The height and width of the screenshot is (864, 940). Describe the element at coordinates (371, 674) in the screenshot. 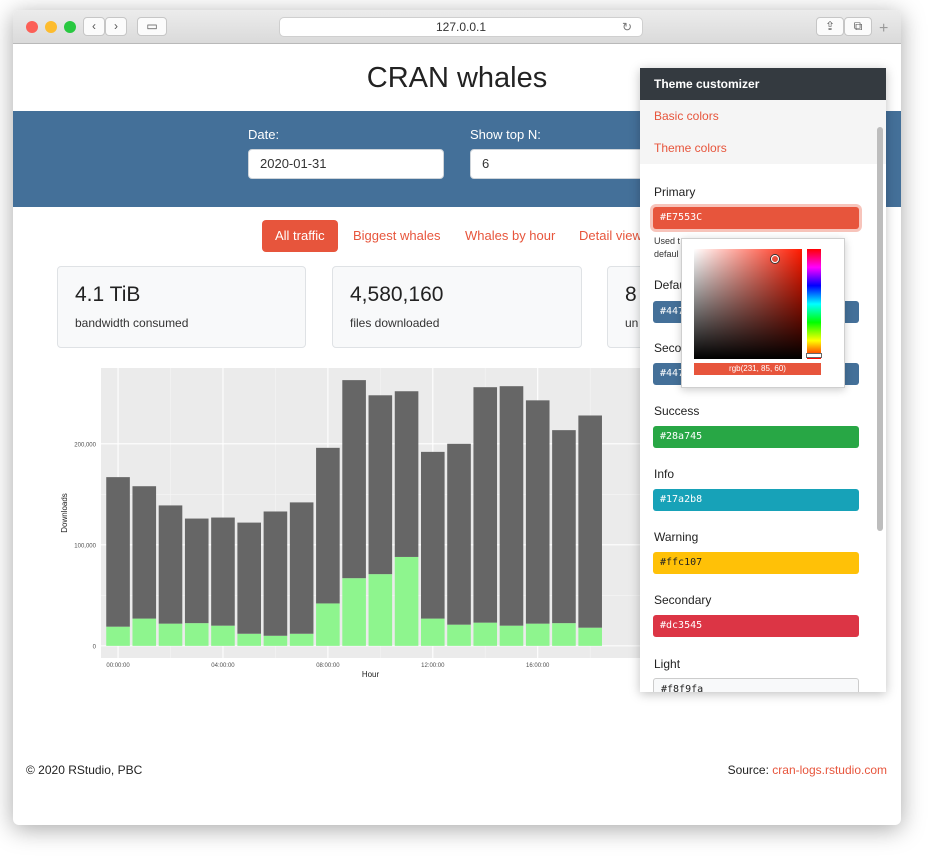

I see `x-axis-label: Hour` at that location.